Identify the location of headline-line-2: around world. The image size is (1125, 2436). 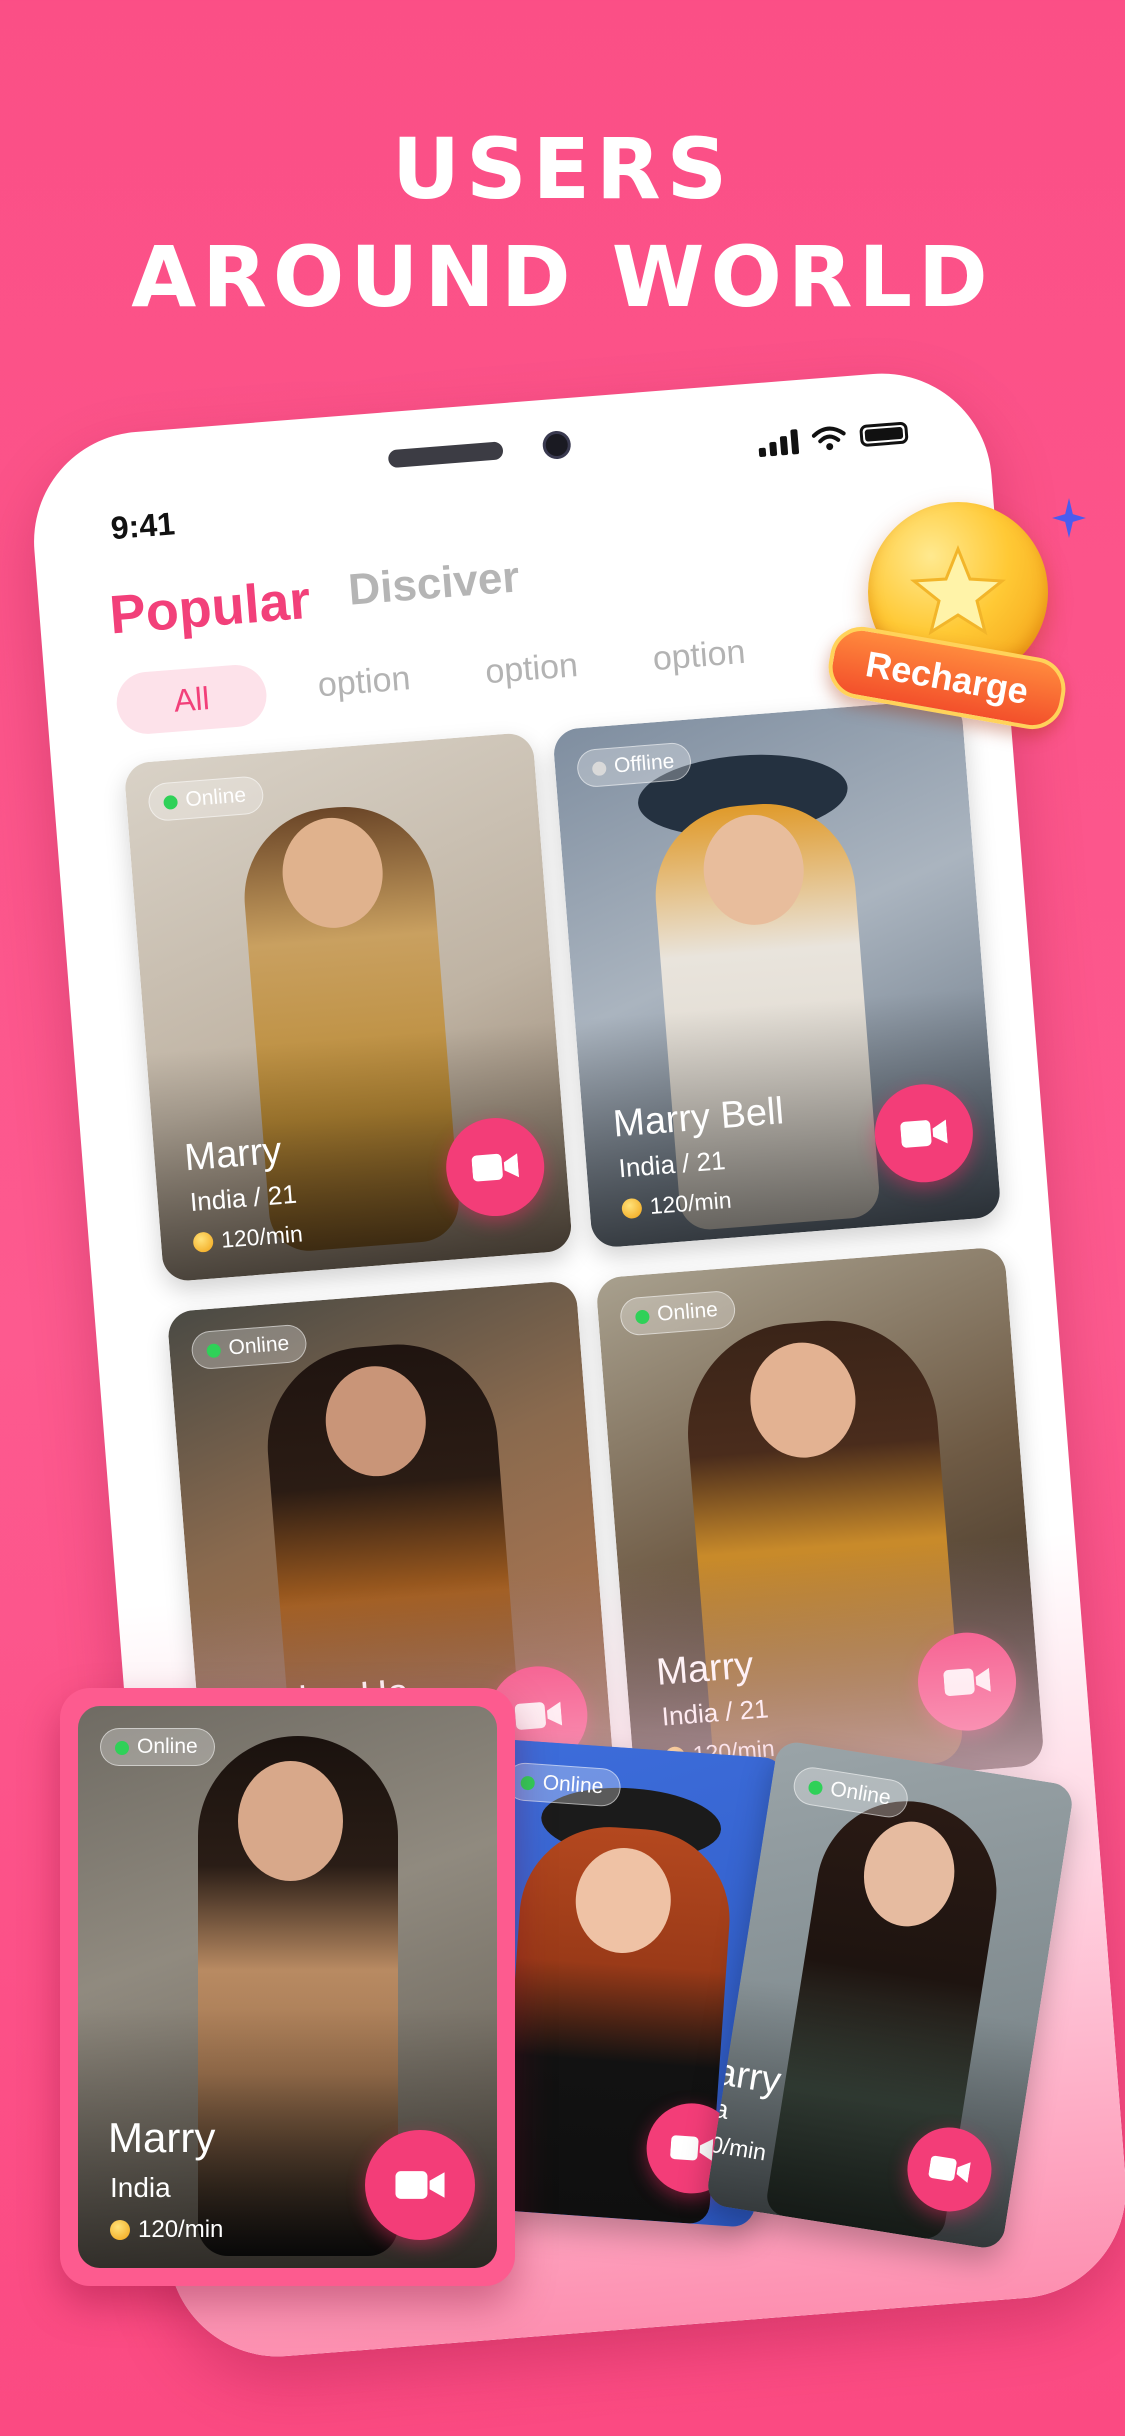
(562, 277).